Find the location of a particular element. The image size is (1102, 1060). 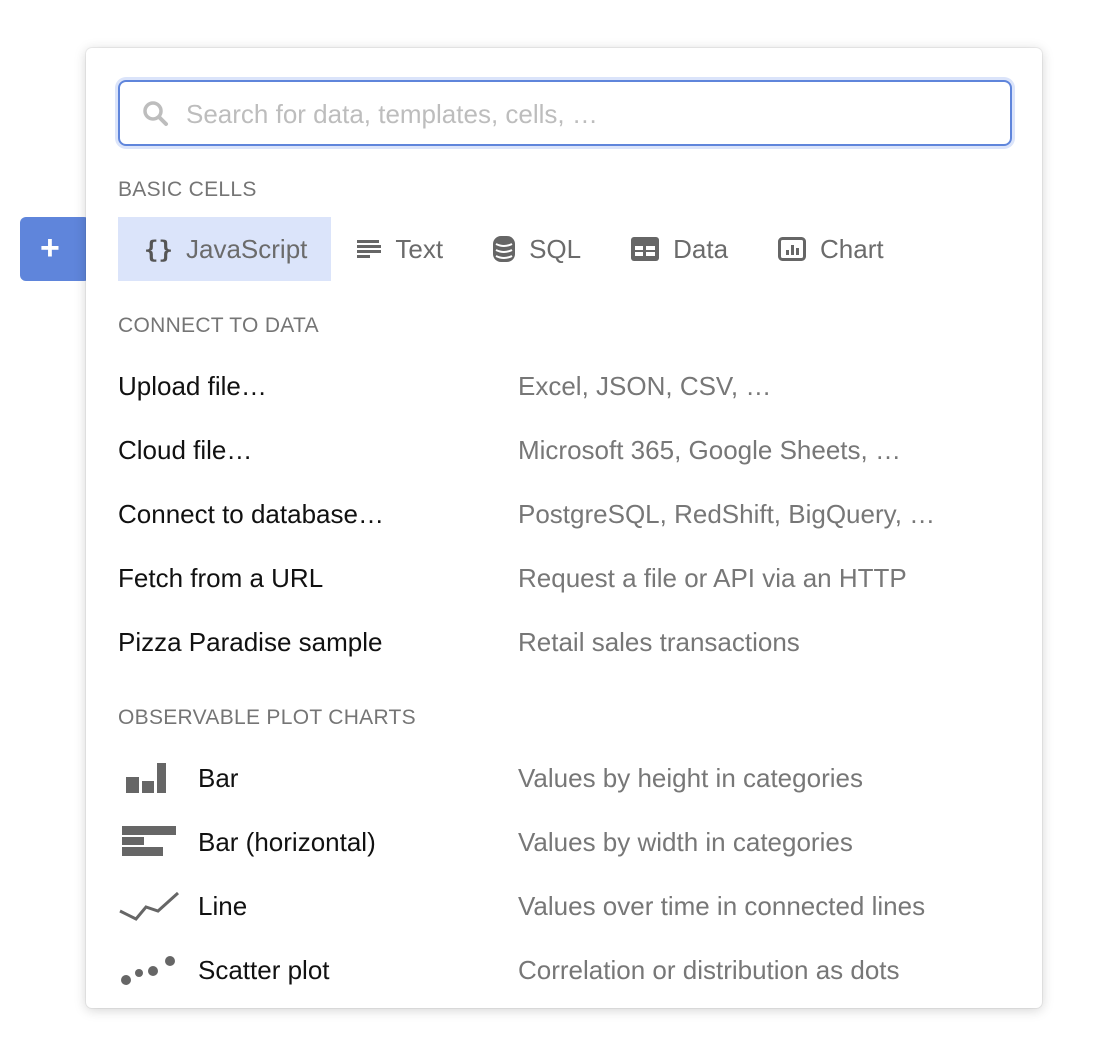

item-label: Scatter plot is located at coordinates (264, 969).